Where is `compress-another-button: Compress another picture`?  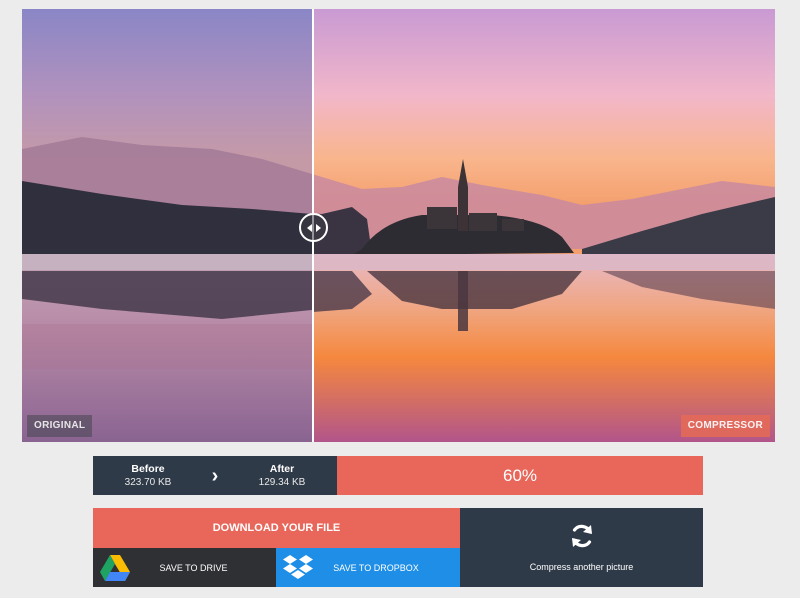
compress-another-button: Compress another picture is located at coordinates (581, 547).